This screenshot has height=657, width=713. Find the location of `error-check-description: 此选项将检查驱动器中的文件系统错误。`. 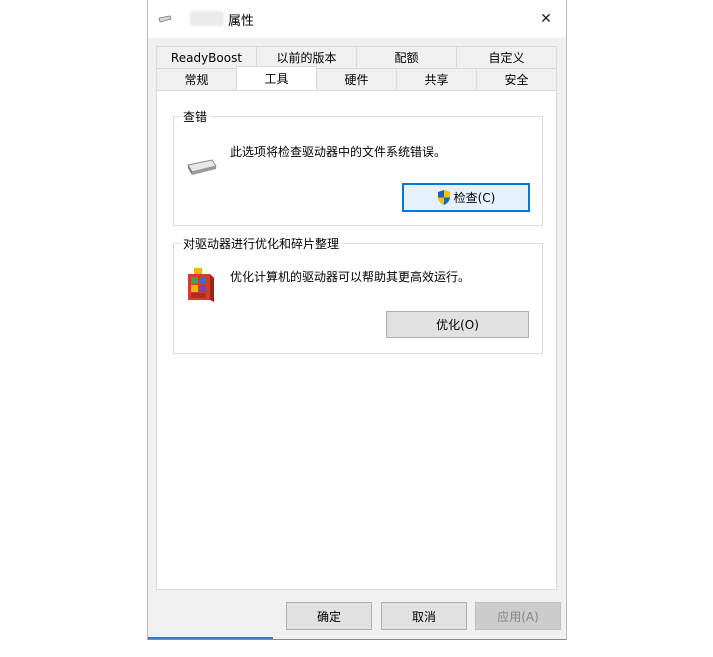

error-check-description: 此选项将检查驱动器中的文件系统错误。 is located at coordinates (338, 152).